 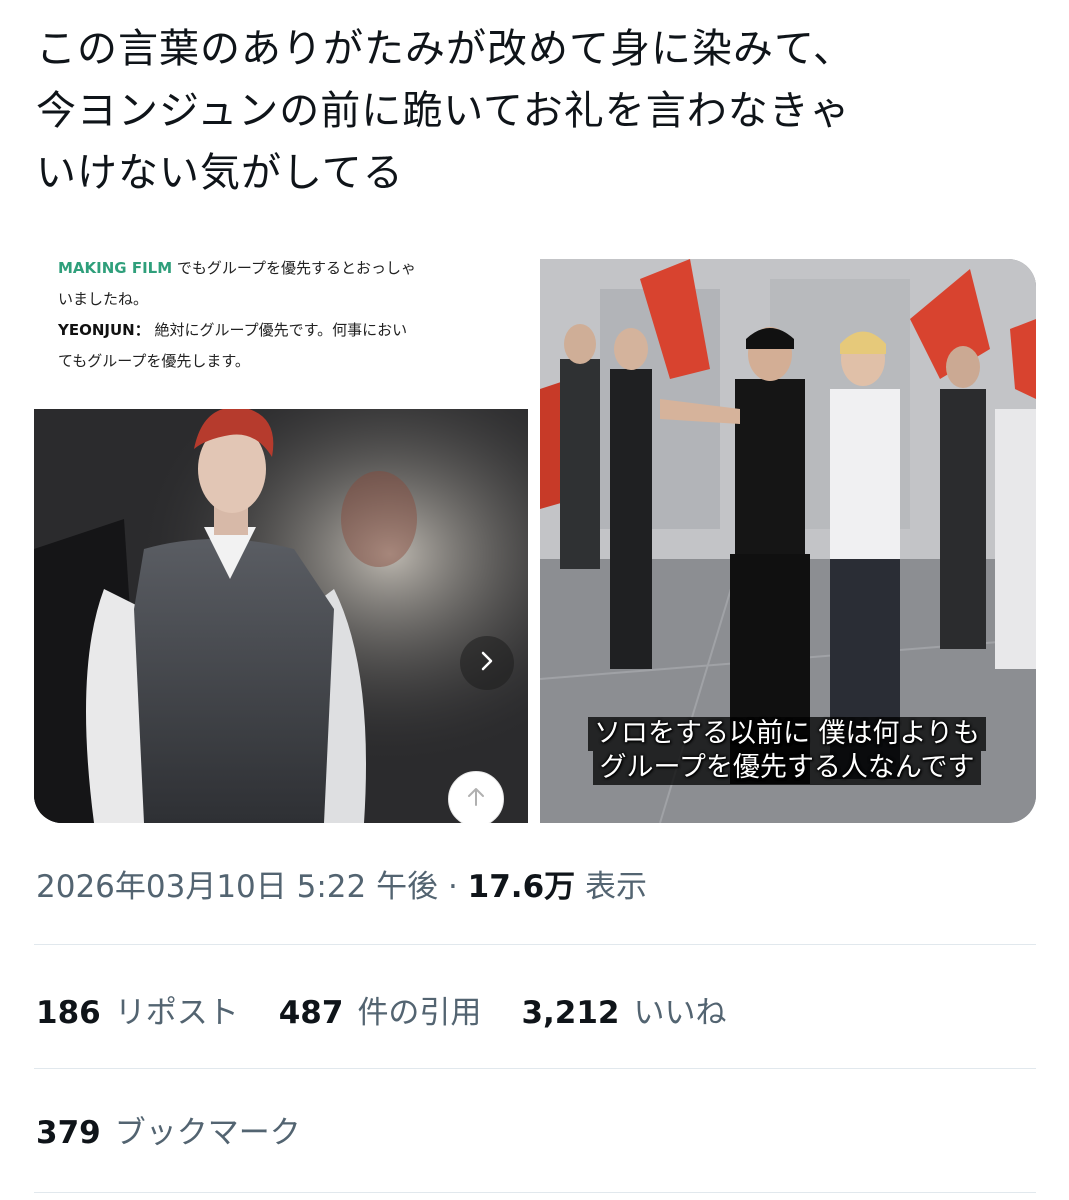 I want to click on video-subtitle: ソロをする以前に 僕は何よりも グループを優先する人なんです, so click(x=787, y=751).